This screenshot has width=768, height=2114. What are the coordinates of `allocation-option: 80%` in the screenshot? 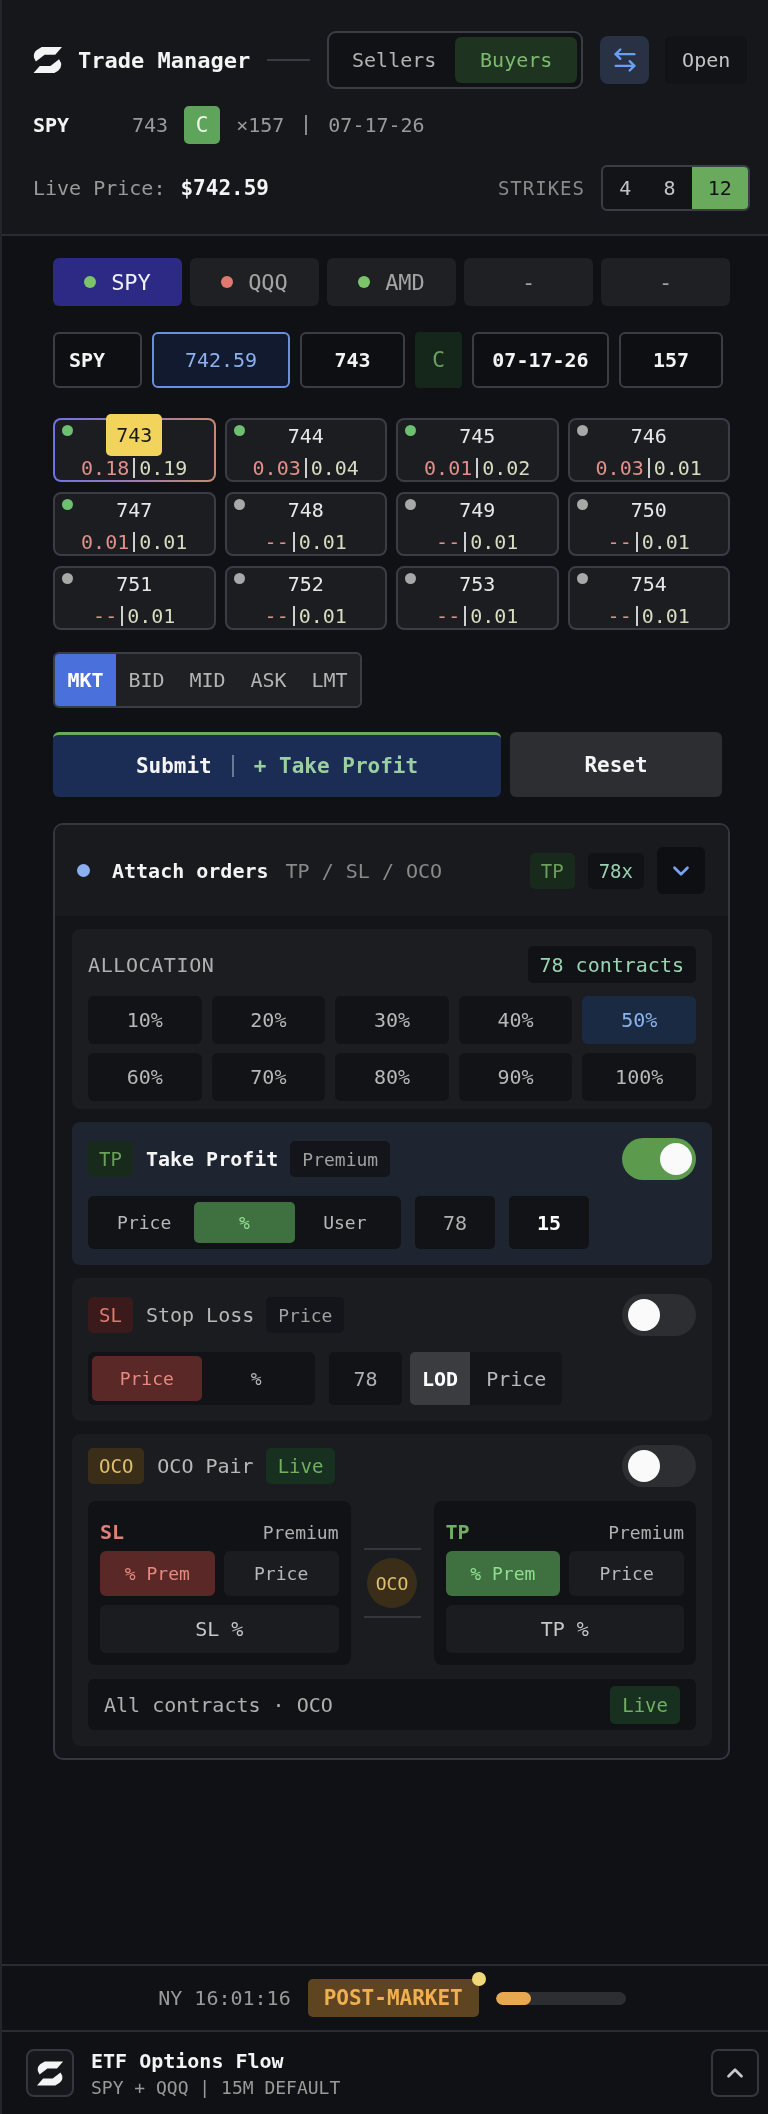 It's located at (392, 1077).